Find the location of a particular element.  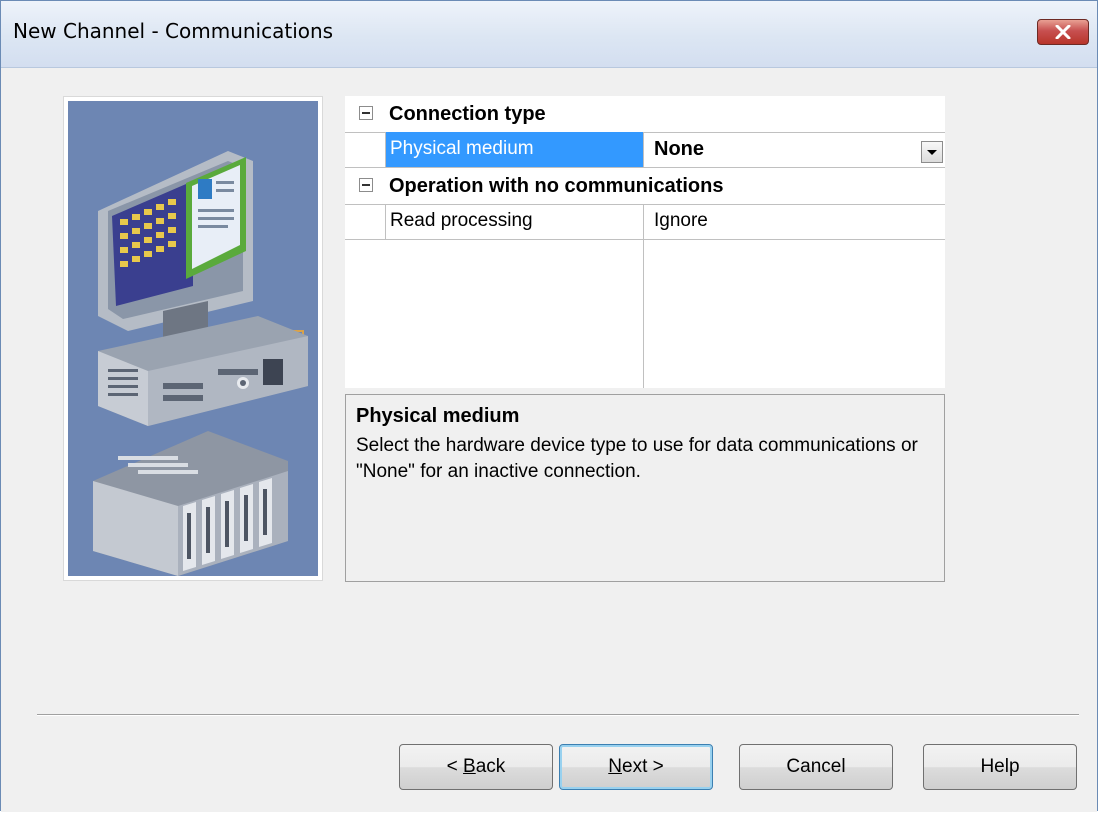

property-name: Physical medium is located at coordinates (462, 148).